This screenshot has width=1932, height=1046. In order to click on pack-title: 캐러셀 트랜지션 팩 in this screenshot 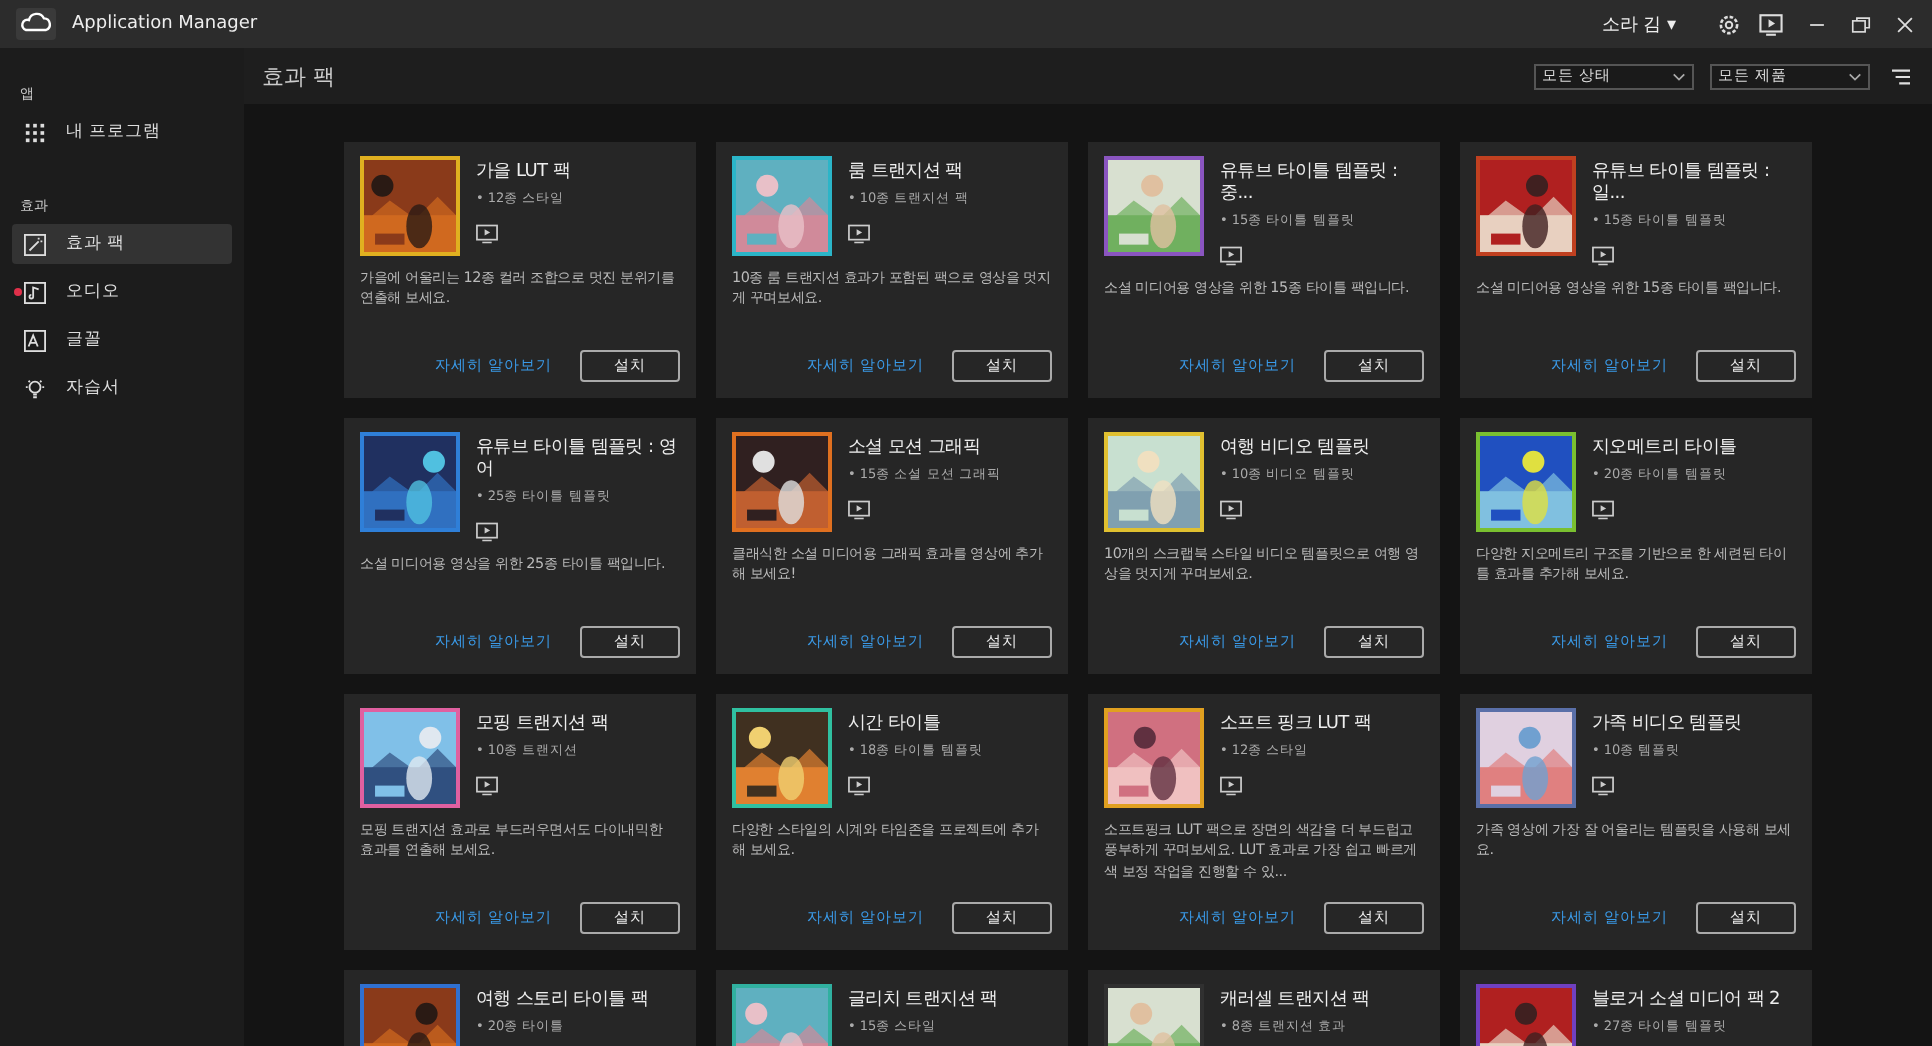, I will do `click(1295, 1001)`.